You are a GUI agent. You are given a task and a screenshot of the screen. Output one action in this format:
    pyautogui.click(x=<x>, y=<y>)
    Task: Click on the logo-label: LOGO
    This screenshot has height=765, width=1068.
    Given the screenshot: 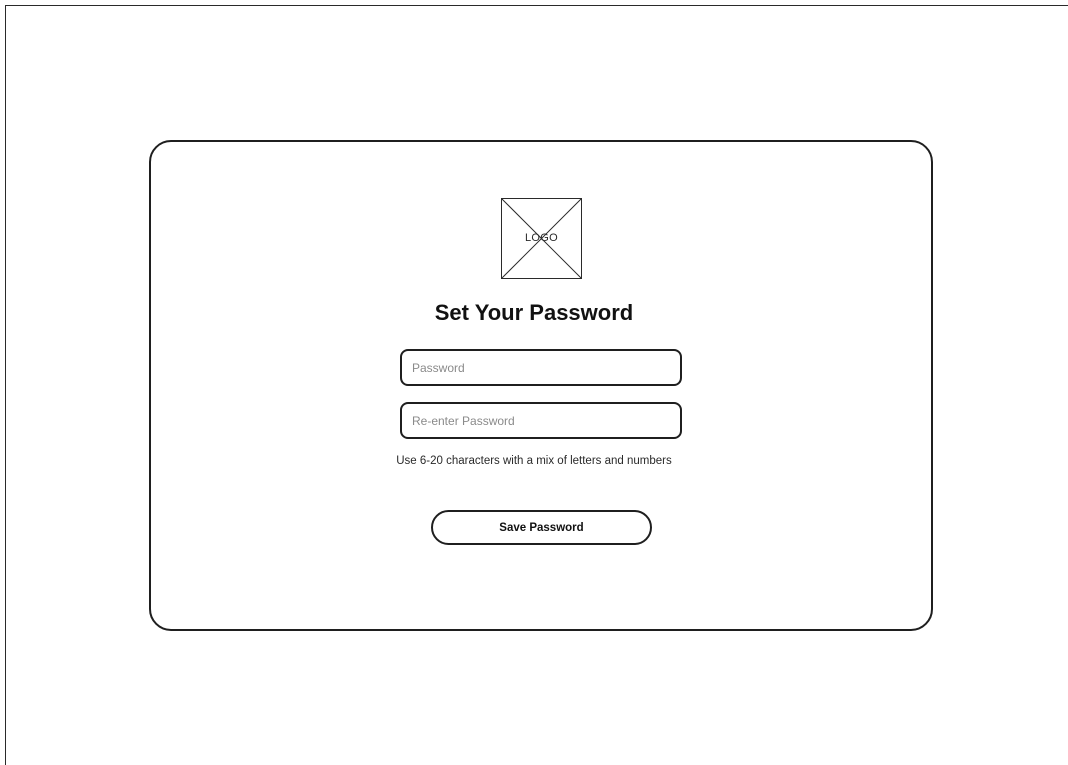 What is the action you would take?
    pyautogui.click(x=541, y=238)
    